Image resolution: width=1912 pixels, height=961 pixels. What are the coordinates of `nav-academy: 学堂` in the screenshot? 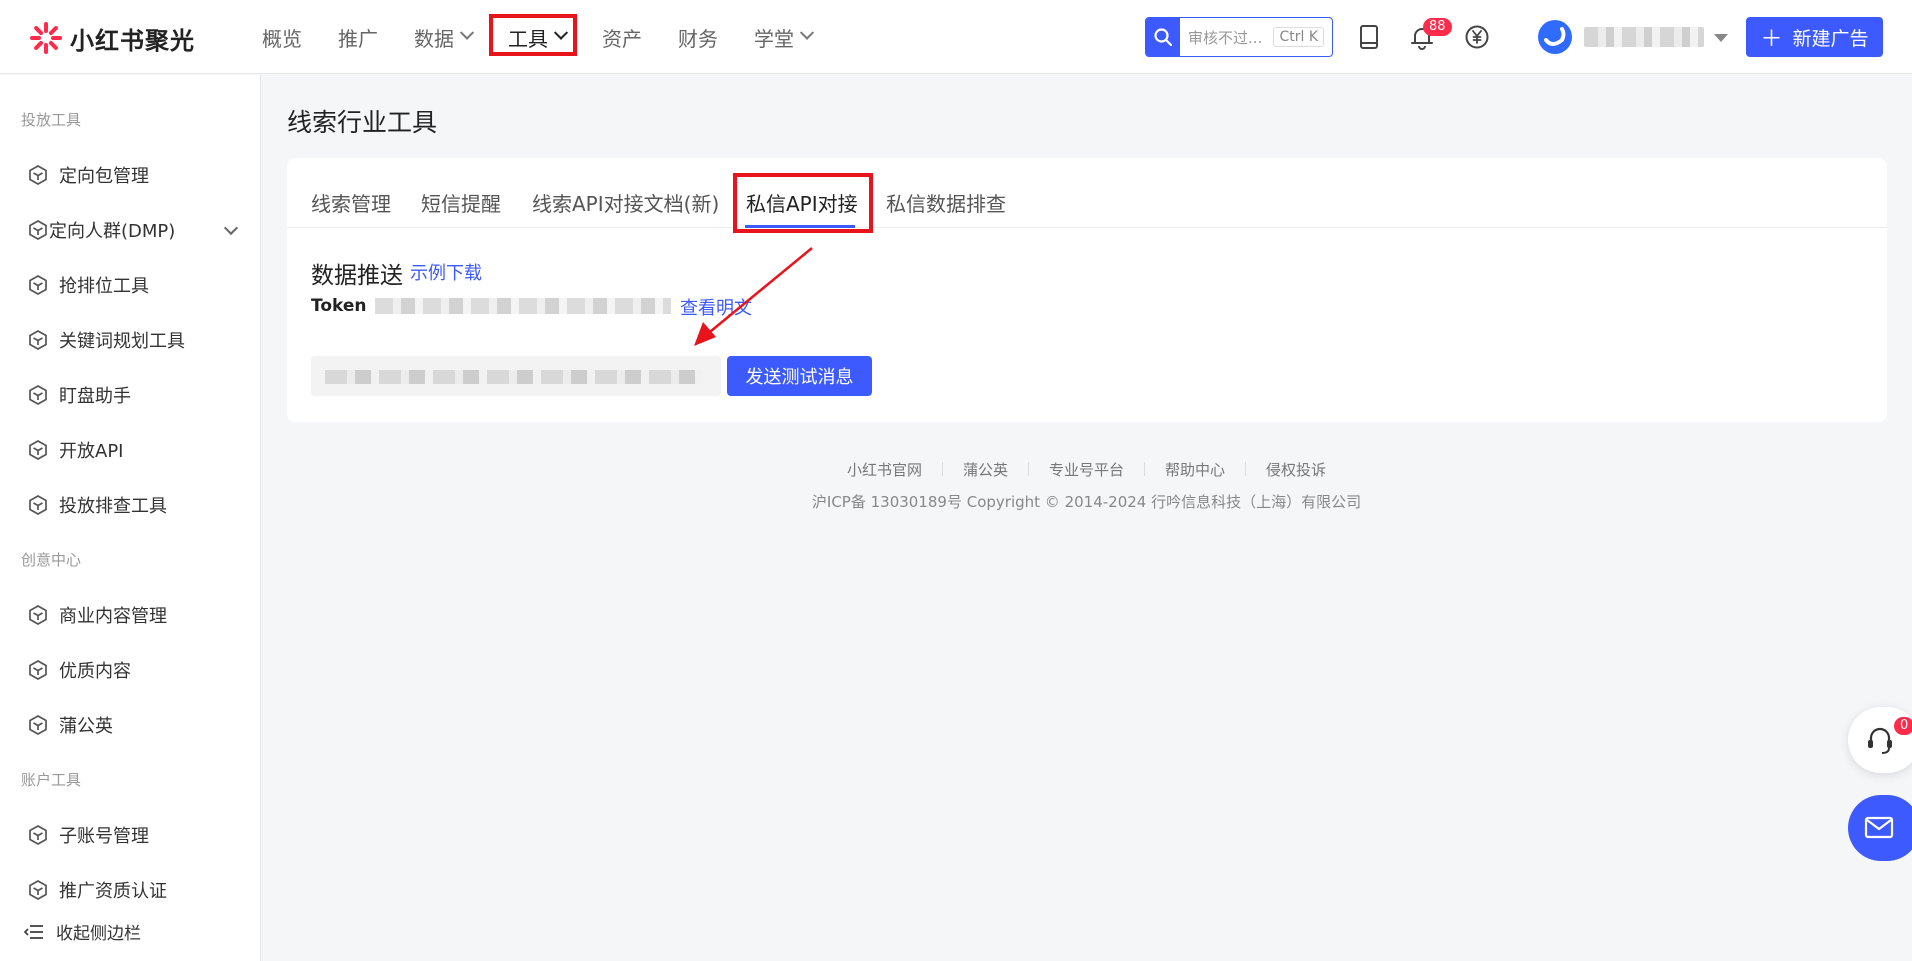 It's located at (784, 37).